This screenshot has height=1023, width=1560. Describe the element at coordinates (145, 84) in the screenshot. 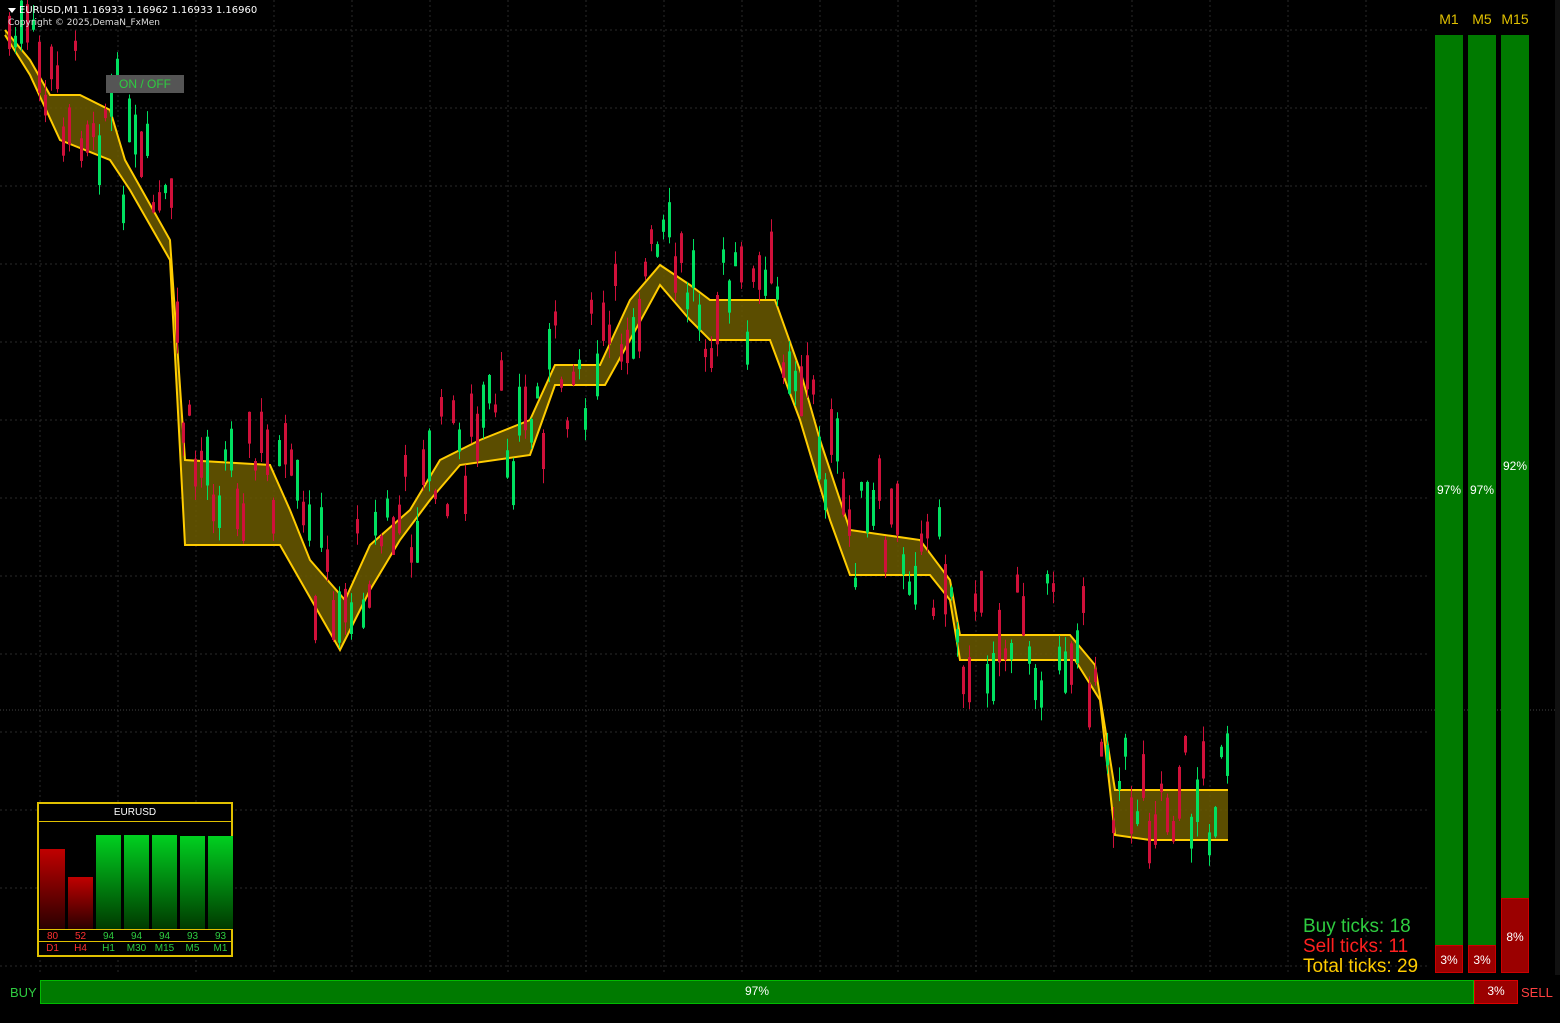

I see `on-off-button: ON / OFF` at that location.